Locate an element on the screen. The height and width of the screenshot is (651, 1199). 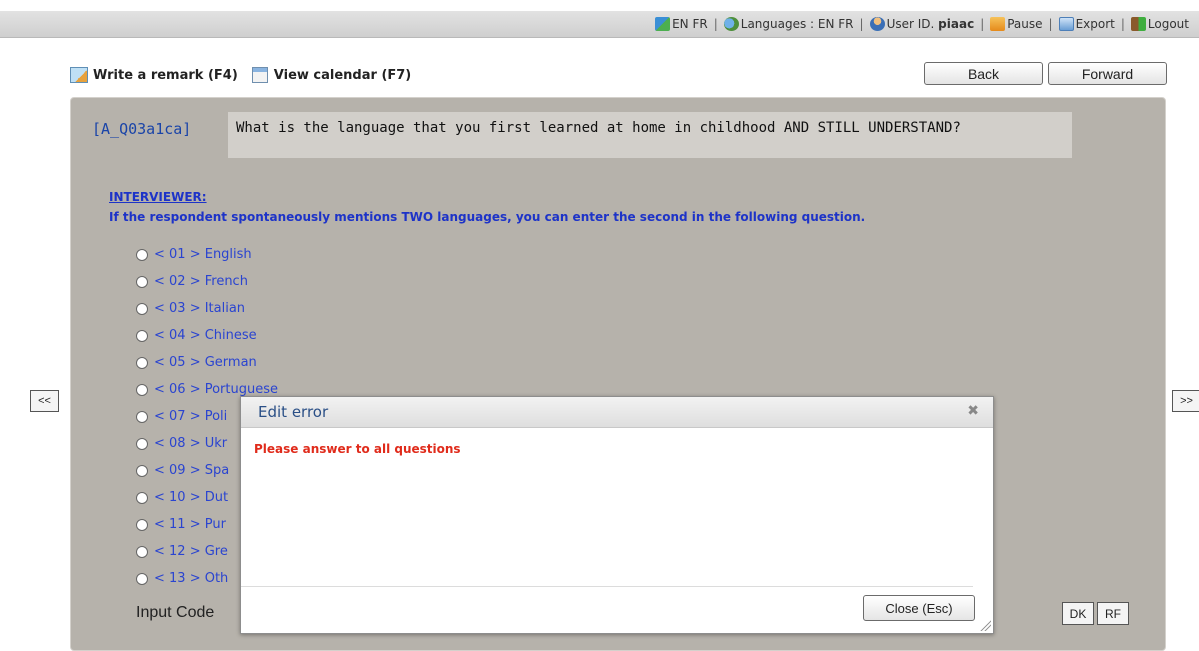
flag-icon is located at coordinates (663, 24).